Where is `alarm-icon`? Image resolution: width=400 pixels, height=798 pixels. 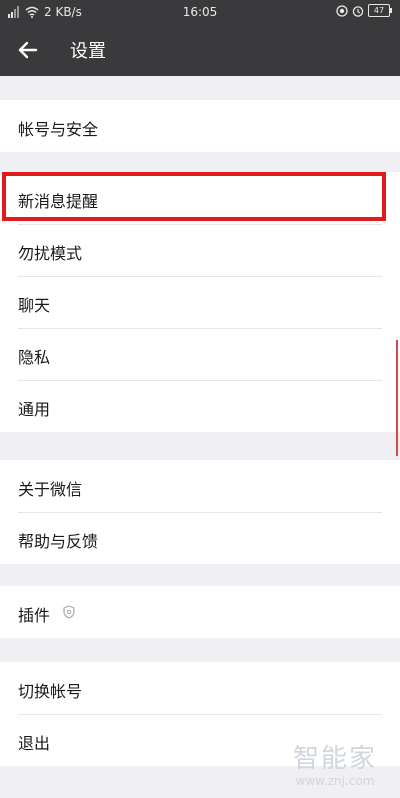
alarm-icon is located at coordinates (358, 11).